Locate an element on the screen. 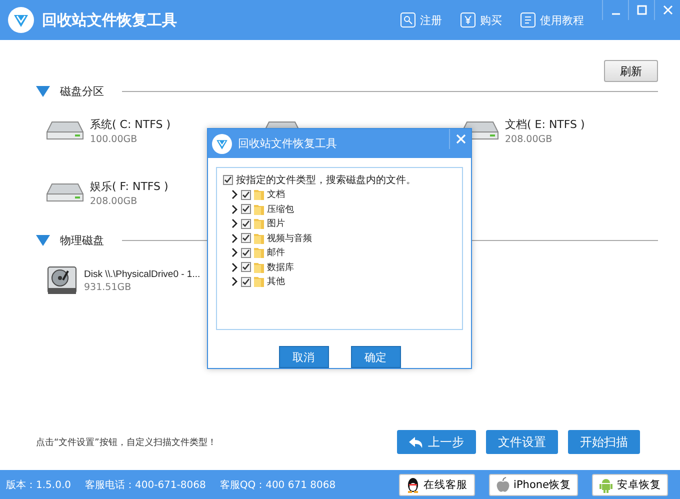 The width and height of the screenshot is (680, 499). drive-size: 100.00GB is located at coordinates (114, 139).